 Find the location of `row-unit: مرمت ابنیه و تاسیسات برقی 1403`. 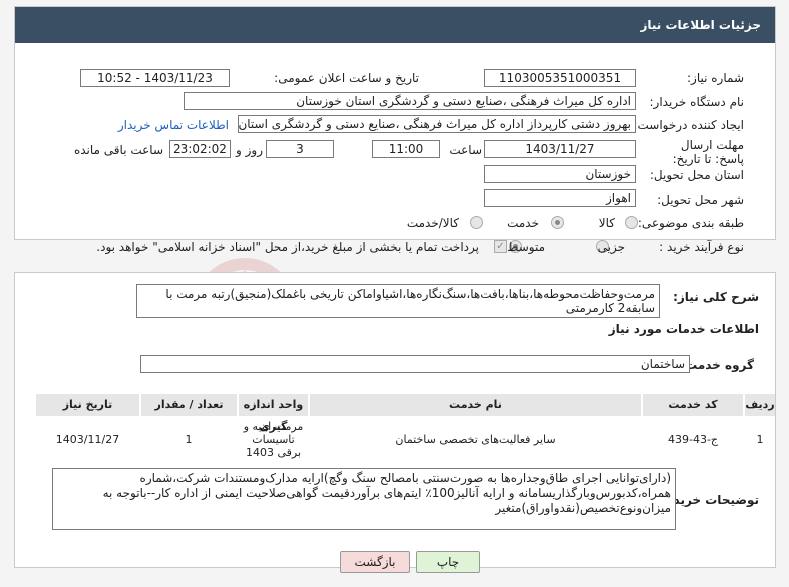

row-unit: مرمت ابنیه و تاسیسات برقی 1403 is located at coordinates (273, 439).